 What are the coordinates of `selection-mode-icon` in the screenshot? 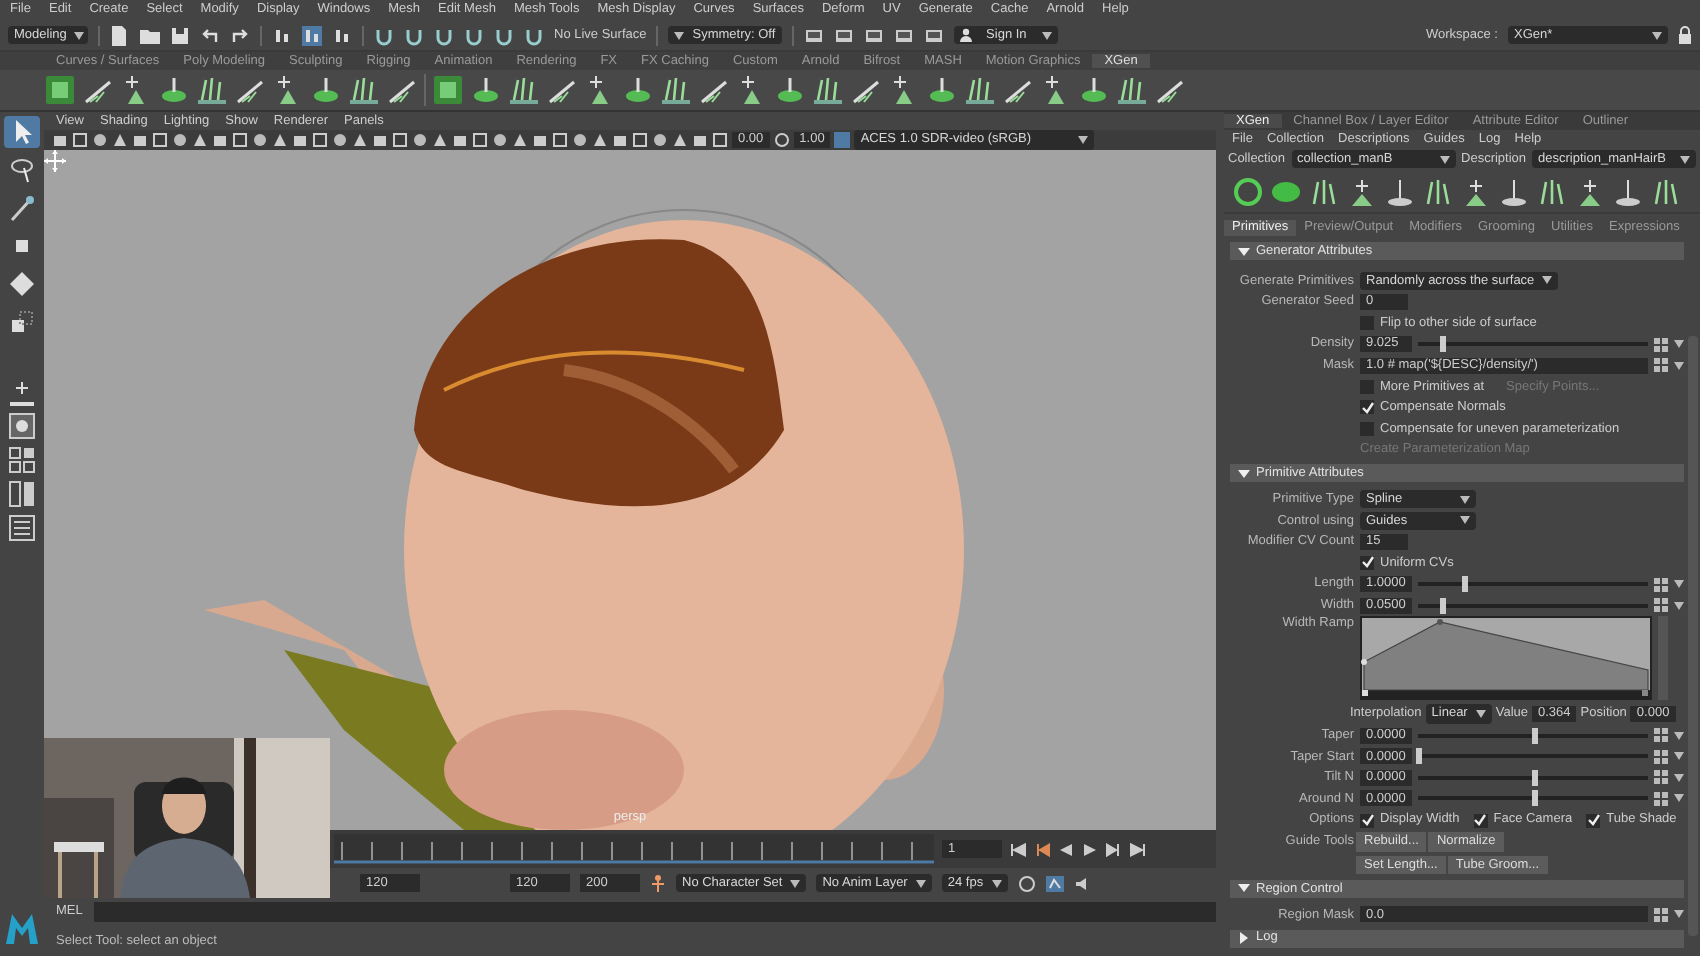 It's located at (312, 35).